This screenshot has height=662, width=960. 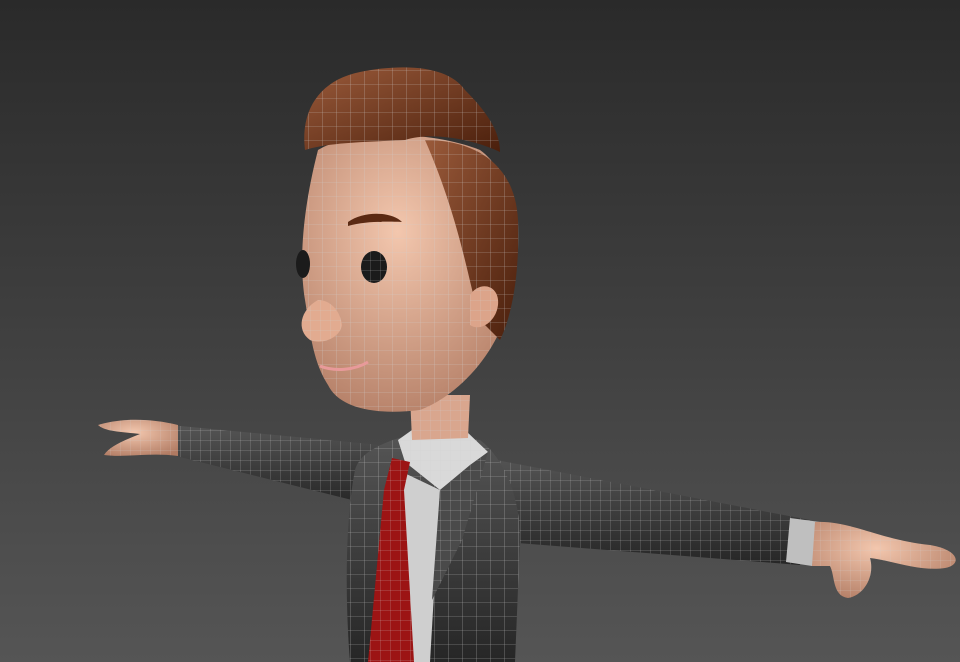 What do you see at coordinates (303, 264) in the screenshot?
I see `left-eye` at bounding box center [303, 264].